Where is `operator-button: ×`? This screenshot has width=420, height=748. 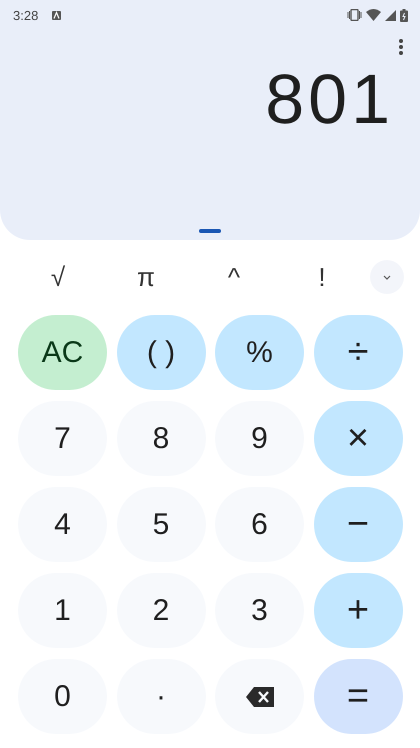 operator-button: × is located at coordinates (358, 438).